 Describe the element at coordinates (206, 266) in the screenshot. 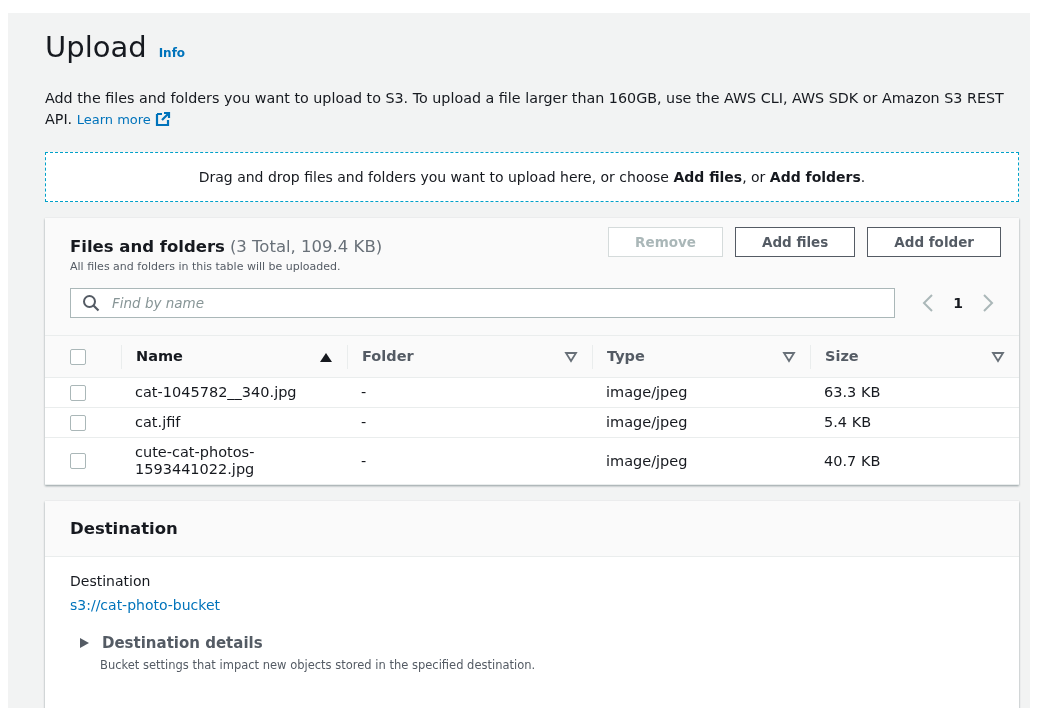

I see `section-subtitle: All files and folders in this table will be uploaded.` at that location.